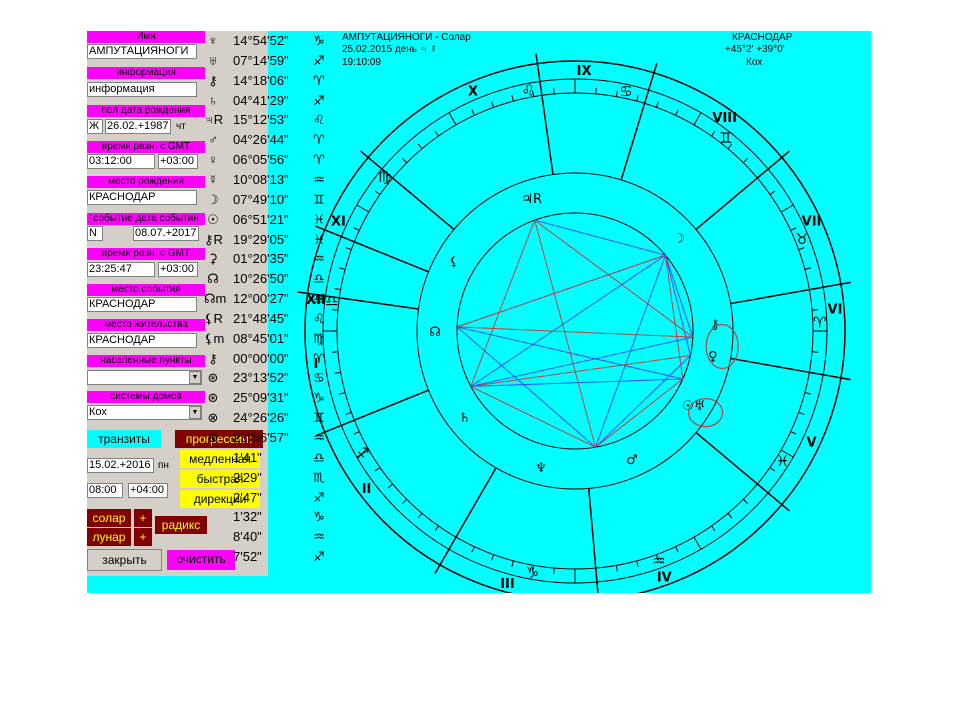 The height and width of the screenshot is (720, 960). What do you see at coordinates (316, 300) in the screenshot?
I see `house-numeral: XII` at bounding box center [316, 300].